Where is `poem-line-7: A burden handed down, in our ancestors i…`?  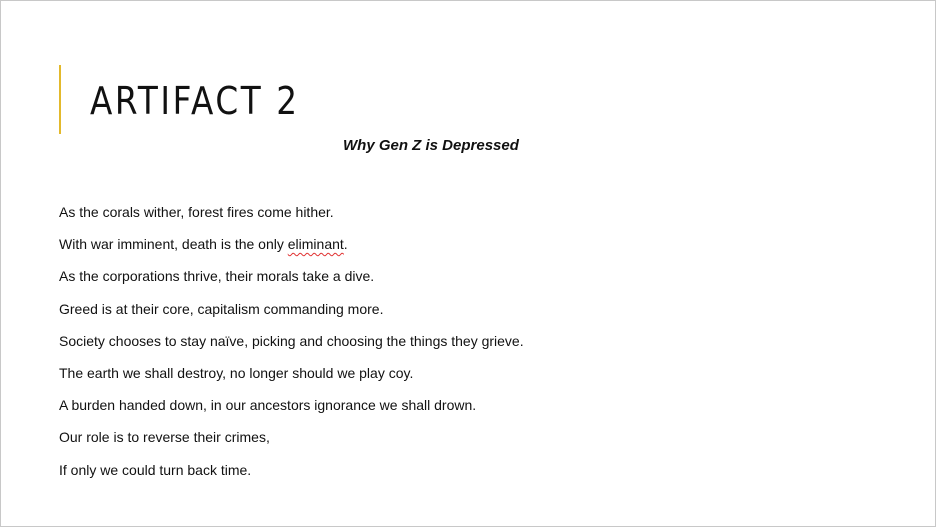 poem-line-7: A burden handed down, in our ancestors i… is located at coordinates (268, 405).